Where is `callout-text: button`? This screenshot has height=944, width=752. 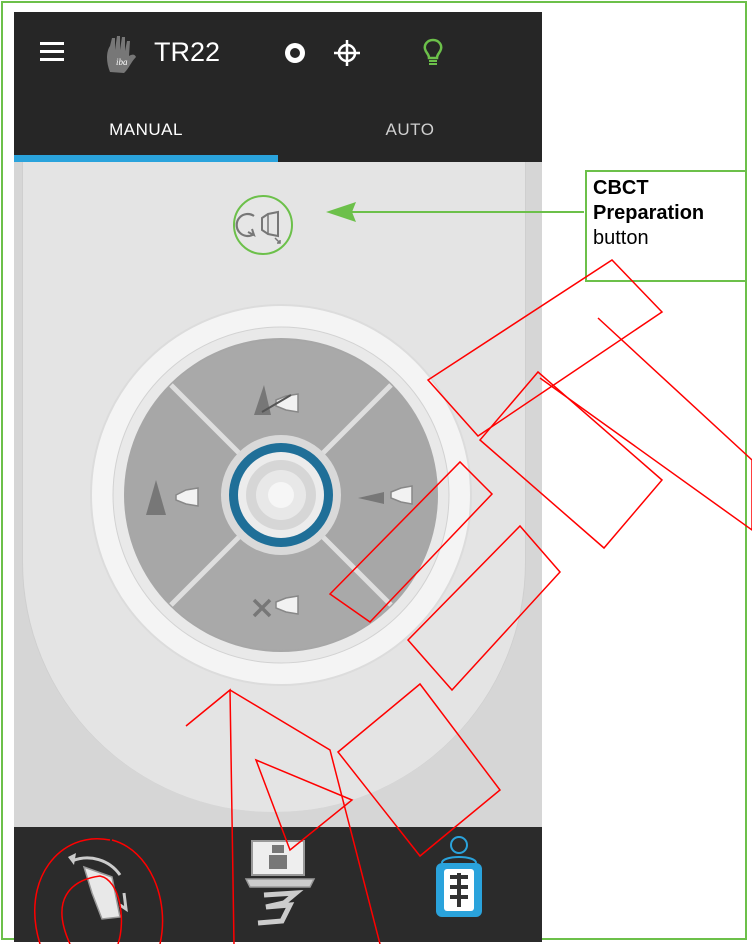
callout-text: button is located at coordinates (621, 238).